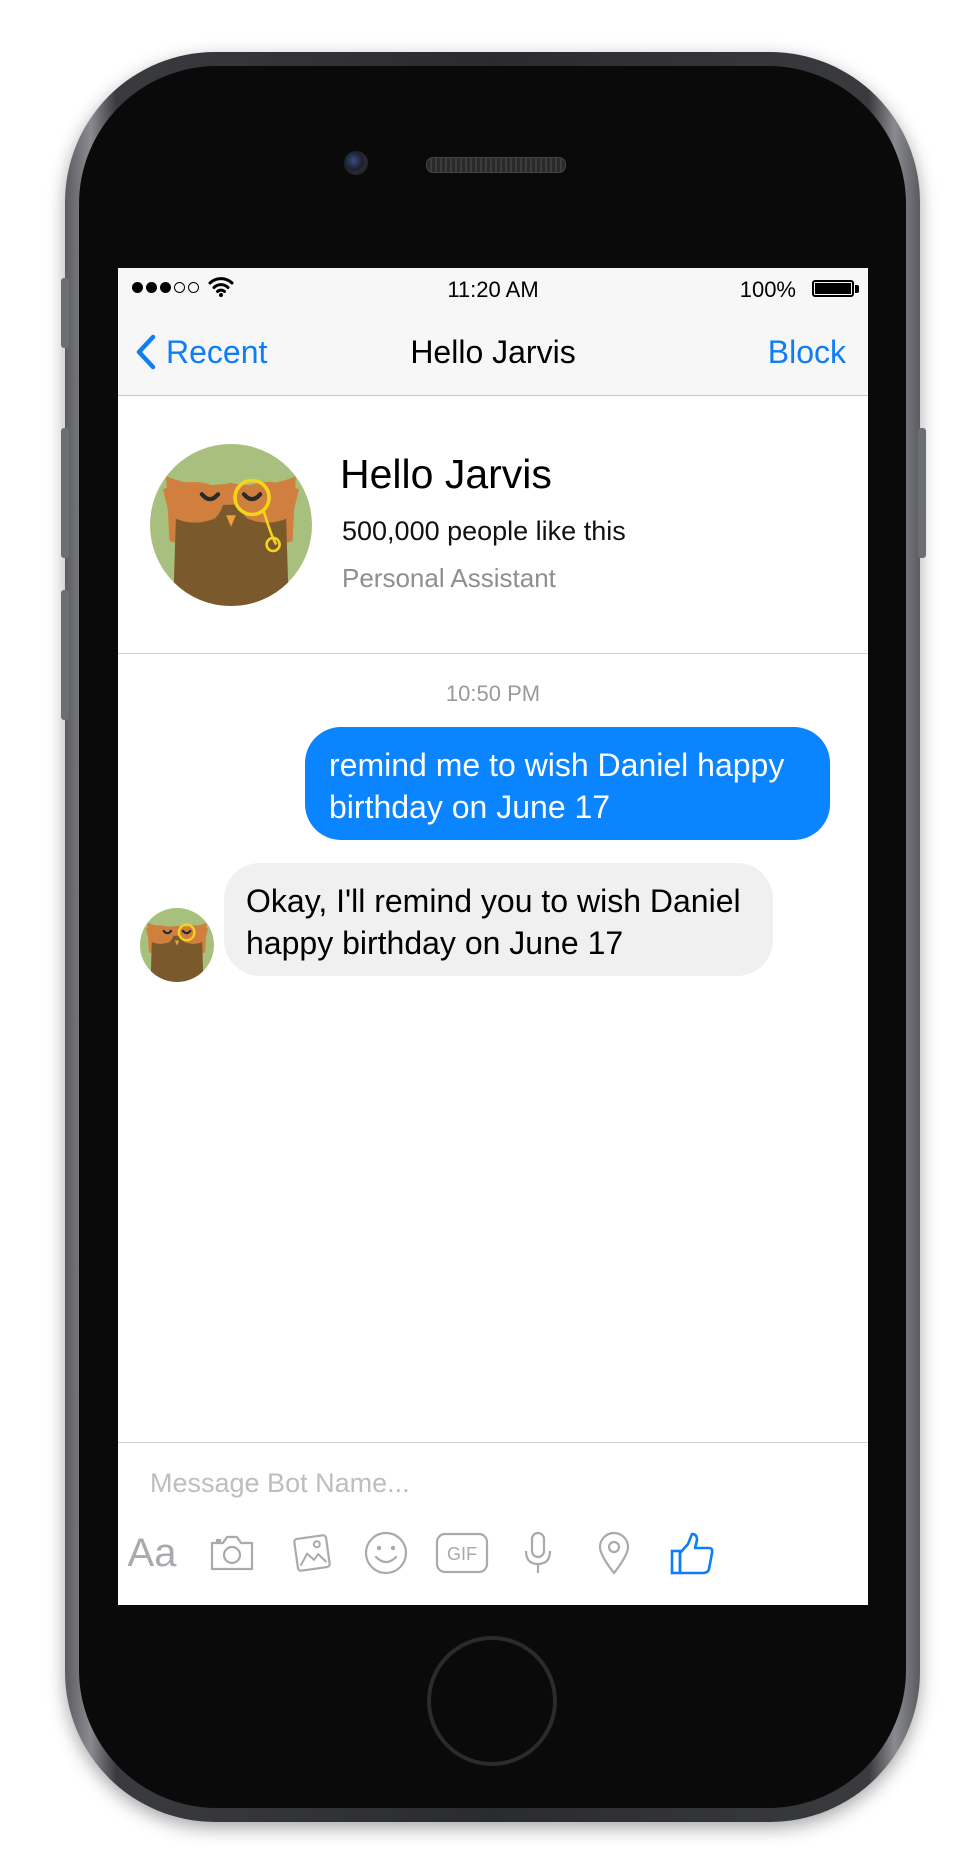  I want to click on battery-tip, so click(857, 289).